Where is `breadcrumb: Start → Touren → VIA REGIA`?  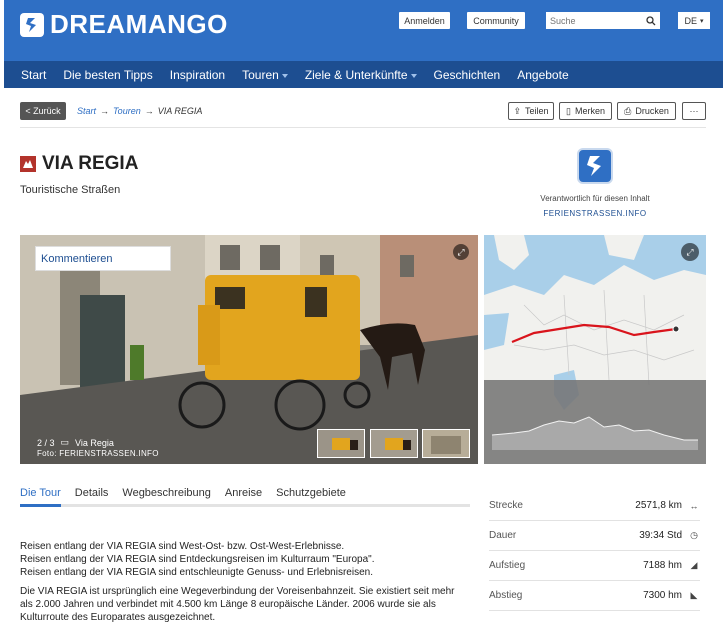
breadcrumb: Start → Touren → VIA REGIA is located at coordinates (139, 111).